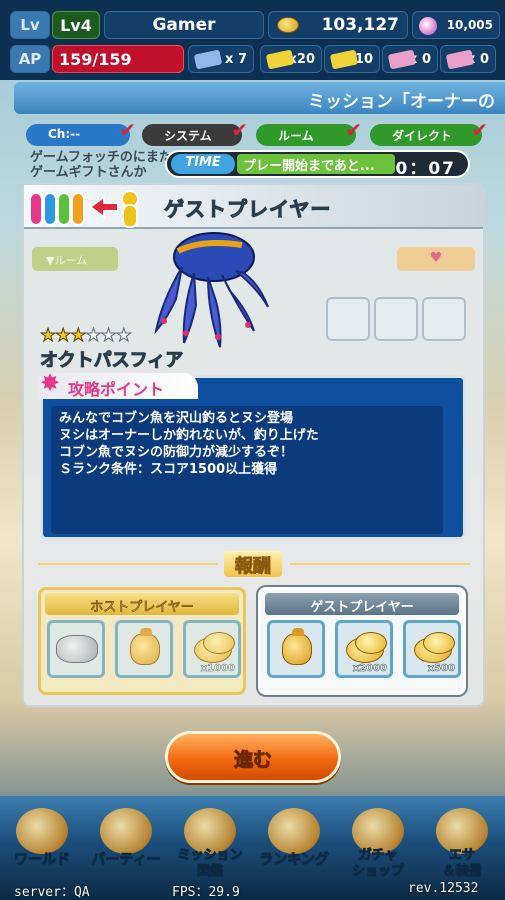 Image resolution: width=505 pixels, height=900 pixels. What do you see at coordinates (469, 25) in the screenshot?
I see `gem-amount: 10,005` at bounding box center [469, 25].